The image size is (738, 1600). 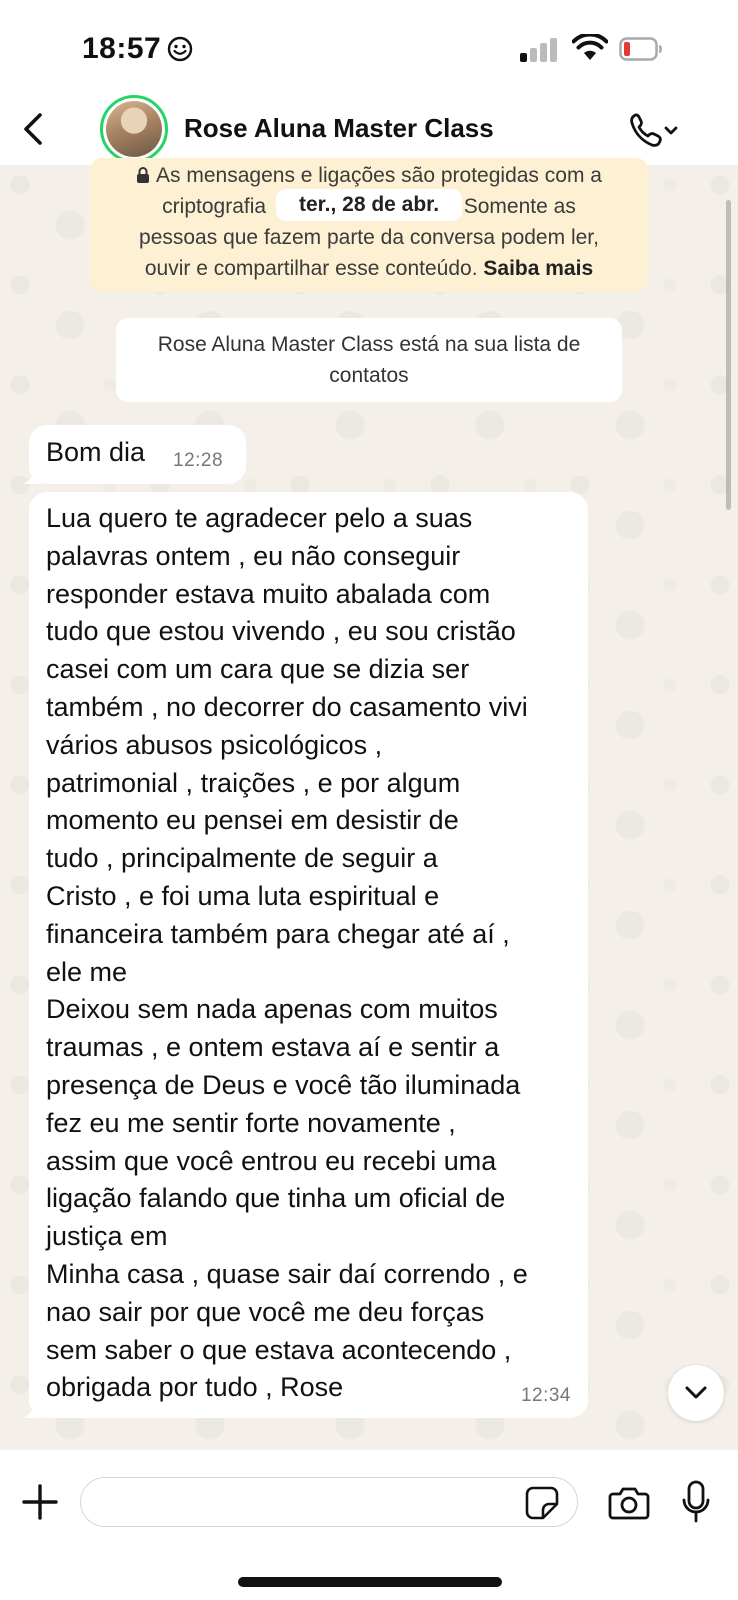 I want to click on learn-more-link: Saiba mais, so click(x=538, y=268).